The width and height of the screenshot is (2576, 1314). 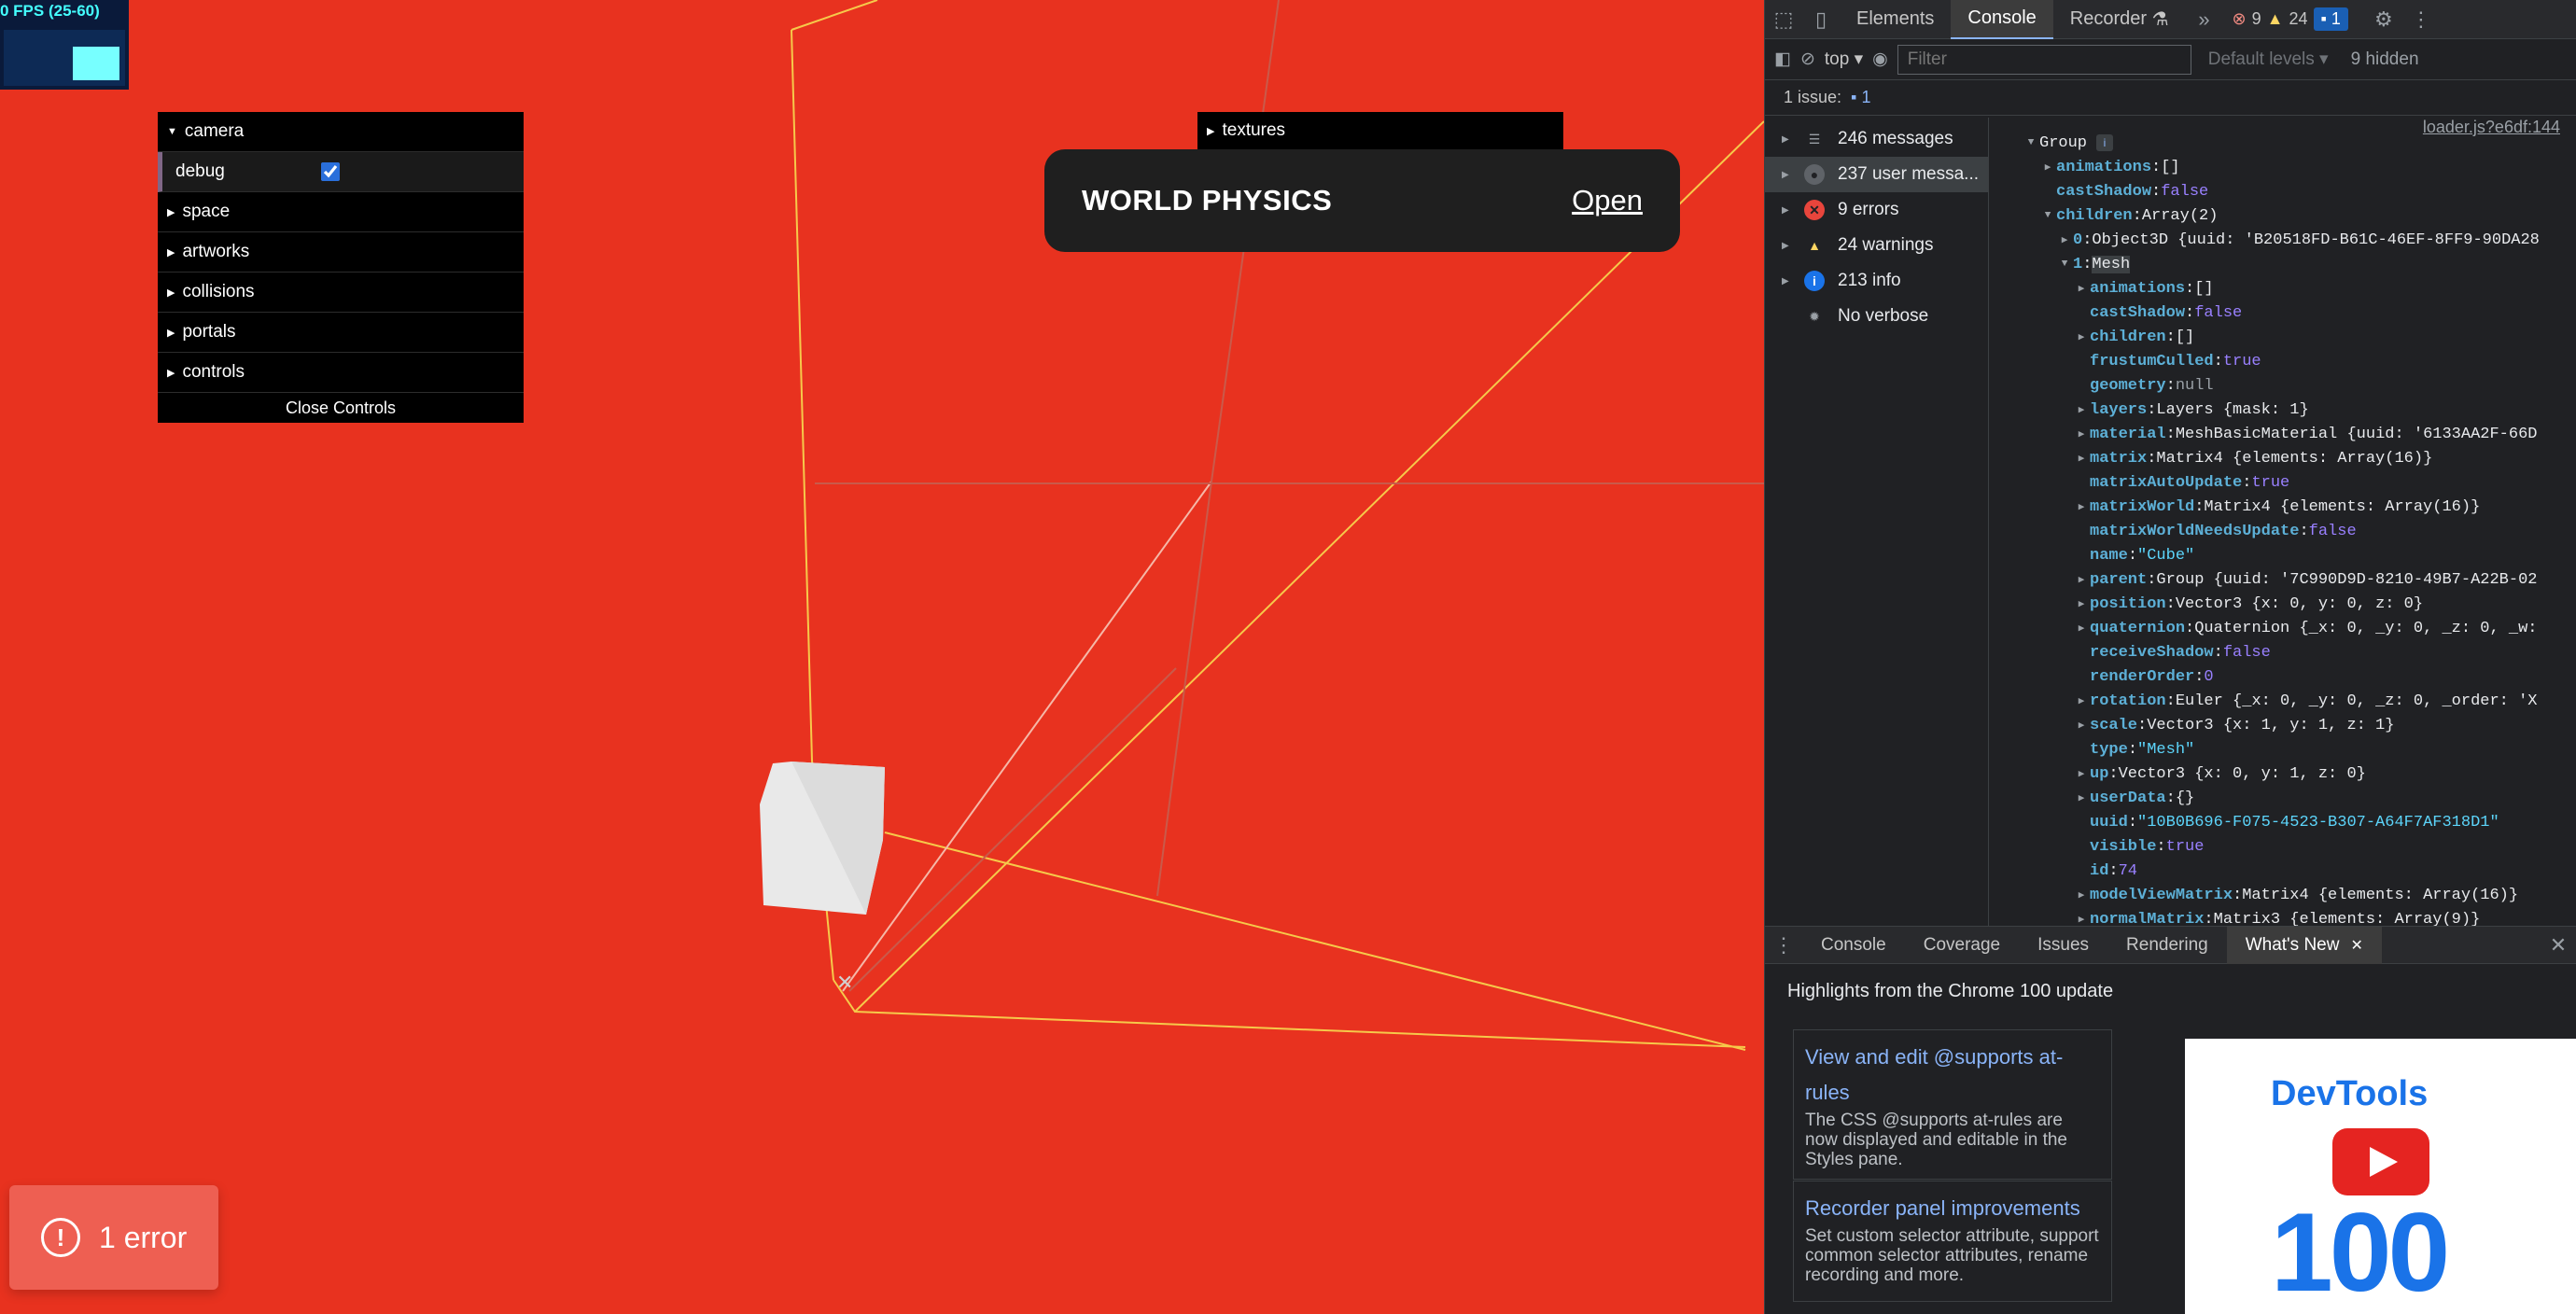 I want to click on drawer-menu-icon: ⋮, so click(x=1783, y=945).